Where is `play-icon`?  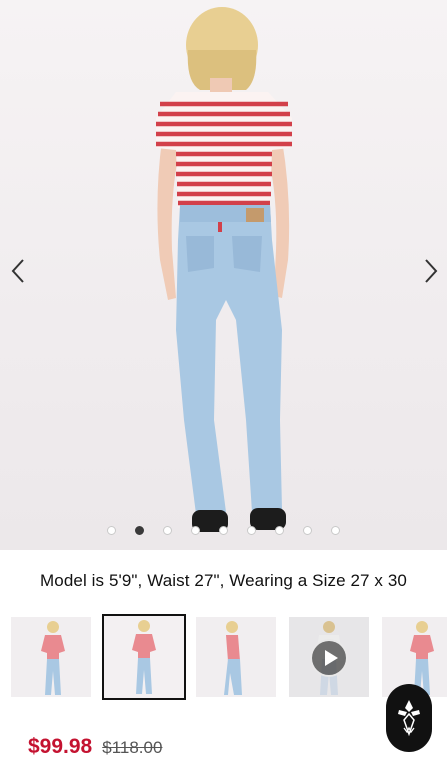 play-icon is located at coordinates (329, 658).